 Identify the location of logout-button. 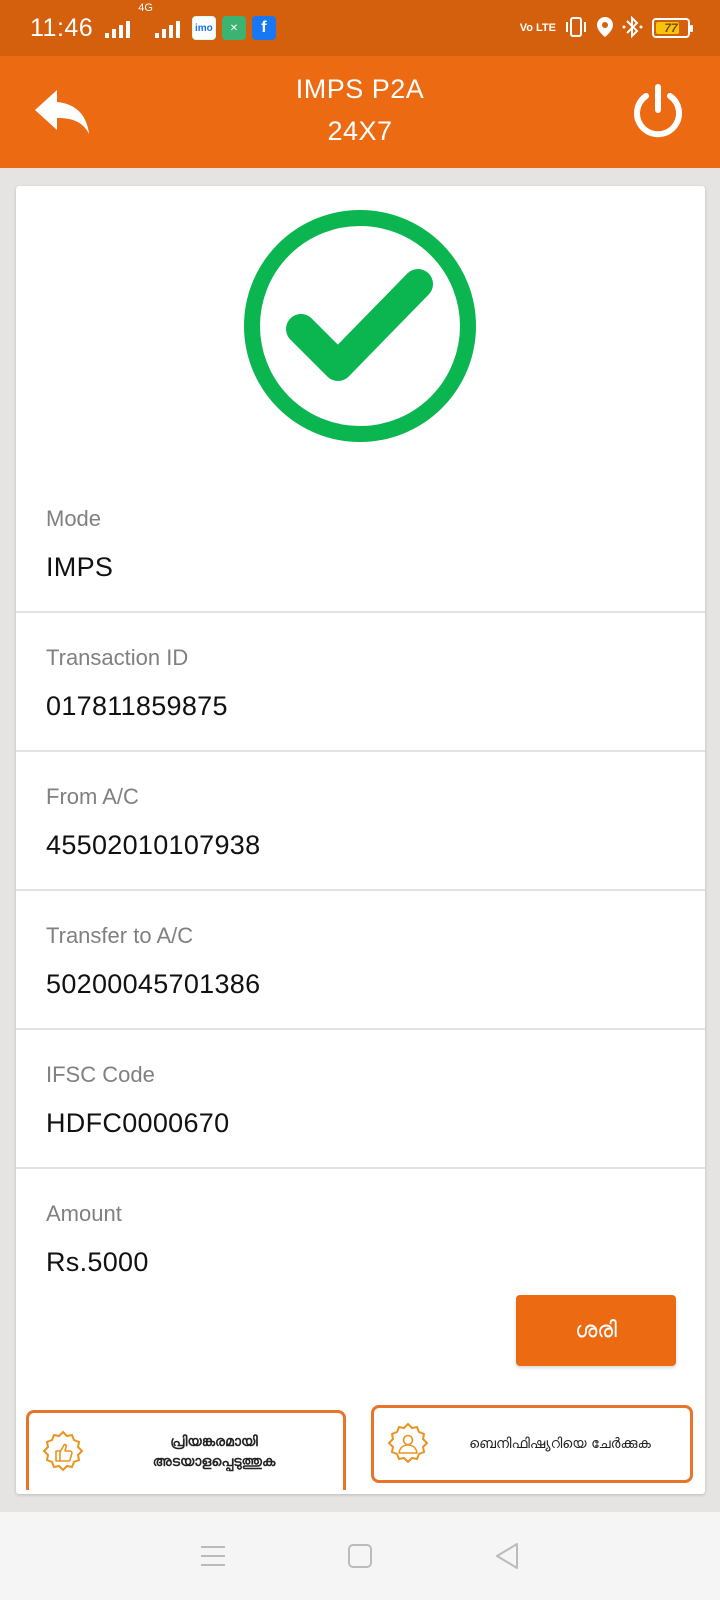
(658, 112).